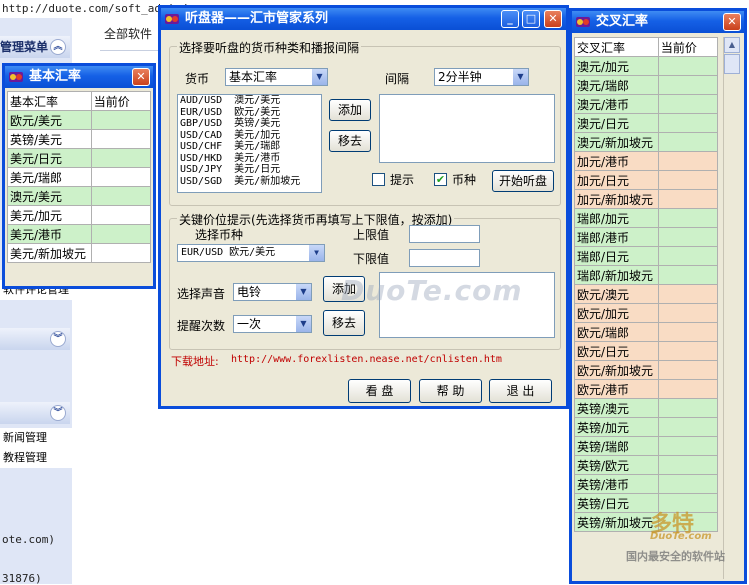 Image resolution: width=749 pixels, height=585 pixels. What do you see at coordinates (616, 47) in the screenshot?
I see `column-header: 交叉汇率` at bounding box center [616, 47].